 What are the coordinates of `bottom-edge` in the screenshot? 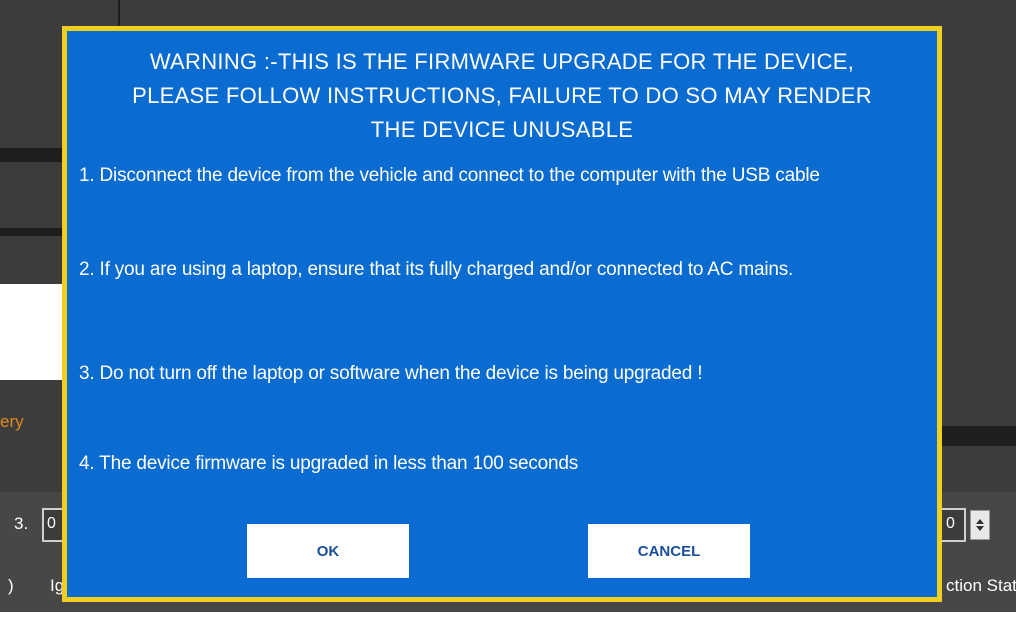 It's located at (508, 618).